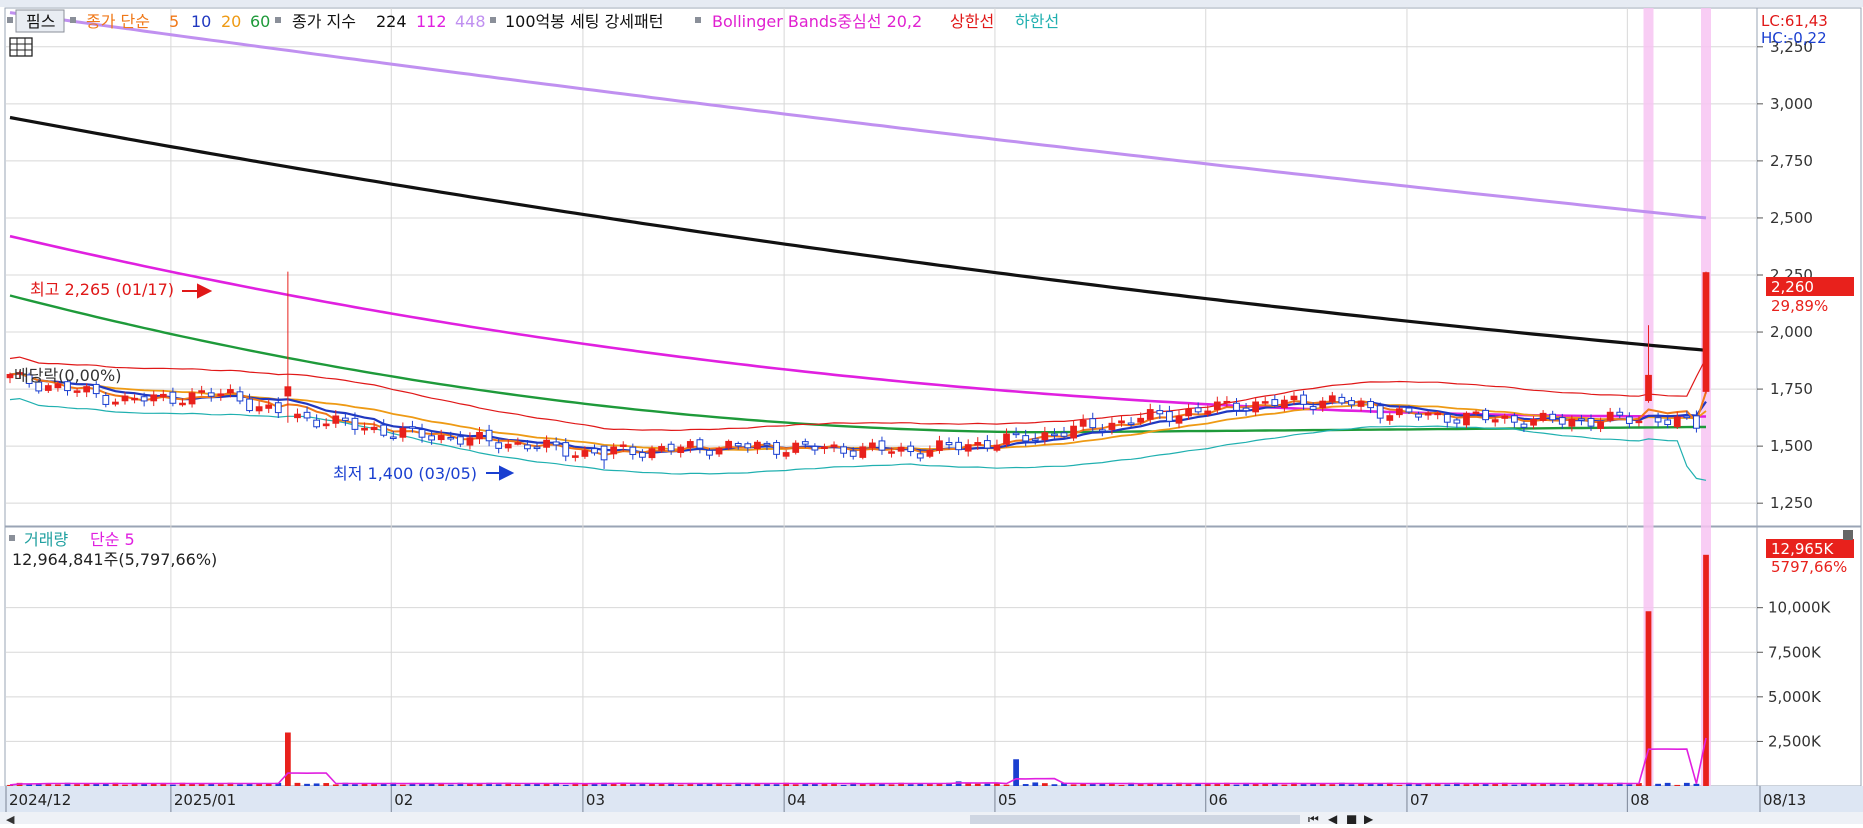 The width and height of the screenshot is (1863, 828). Describe the element at coordinates (1848, 535) in the screenshot. I see `volume-panel-close-icon` at that location.